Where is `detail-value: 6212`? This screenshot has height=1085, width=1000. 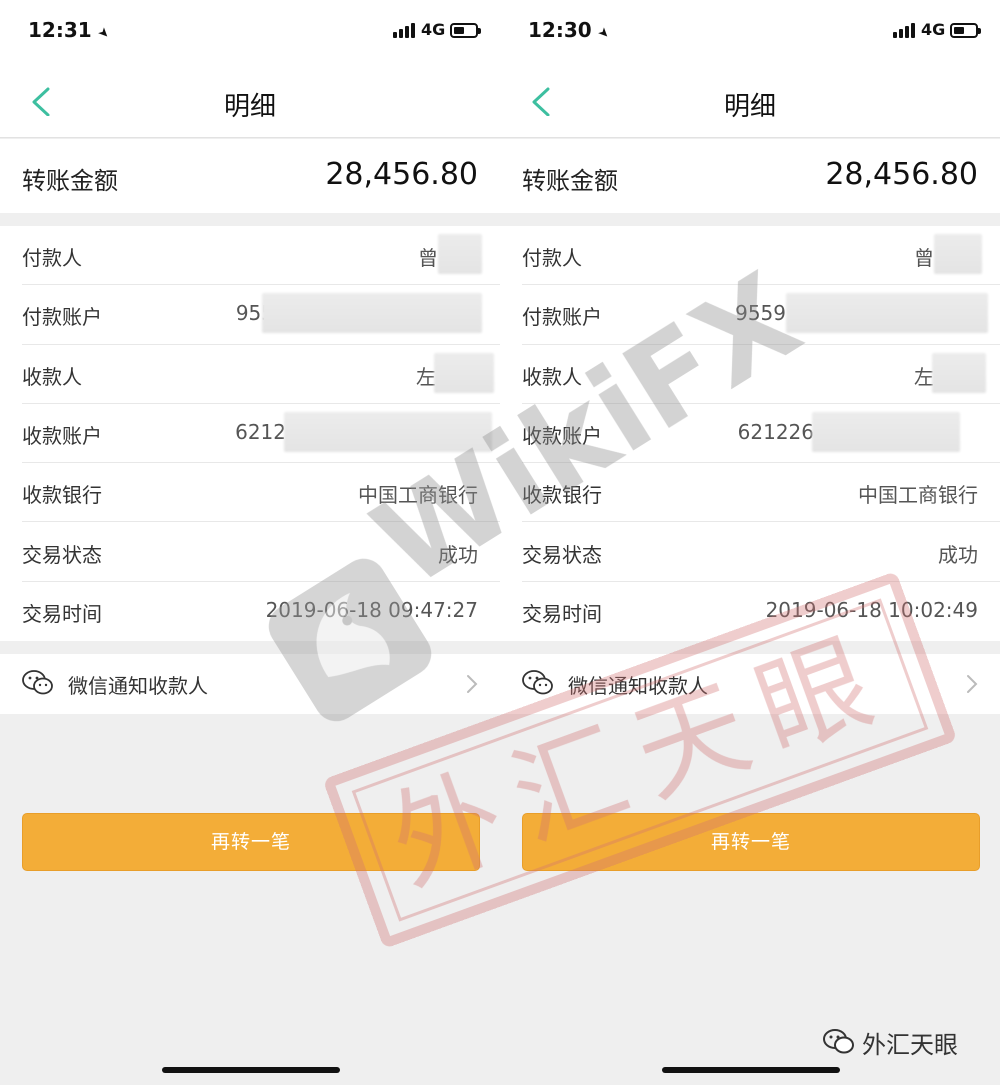 detail-value: 6212 is located at coordinates (260, 431).